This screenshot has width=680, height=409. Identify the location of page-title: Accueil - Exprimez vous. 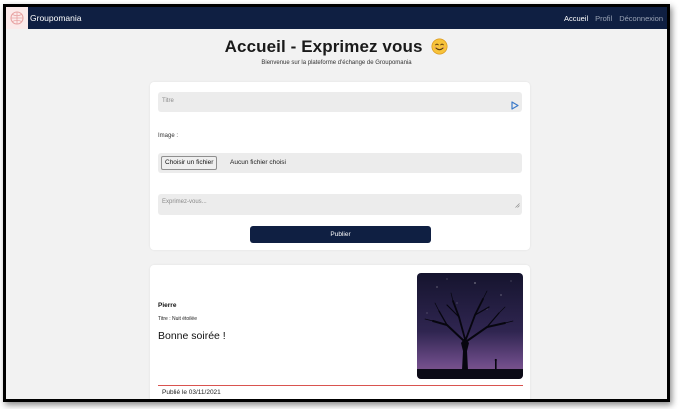
(336, 48).